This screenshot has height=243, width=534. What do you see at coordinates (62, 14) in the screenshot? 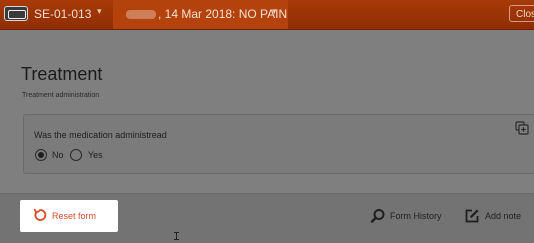
I see `study-selector-label: SE-01-013` at bounding box center [62, 14].